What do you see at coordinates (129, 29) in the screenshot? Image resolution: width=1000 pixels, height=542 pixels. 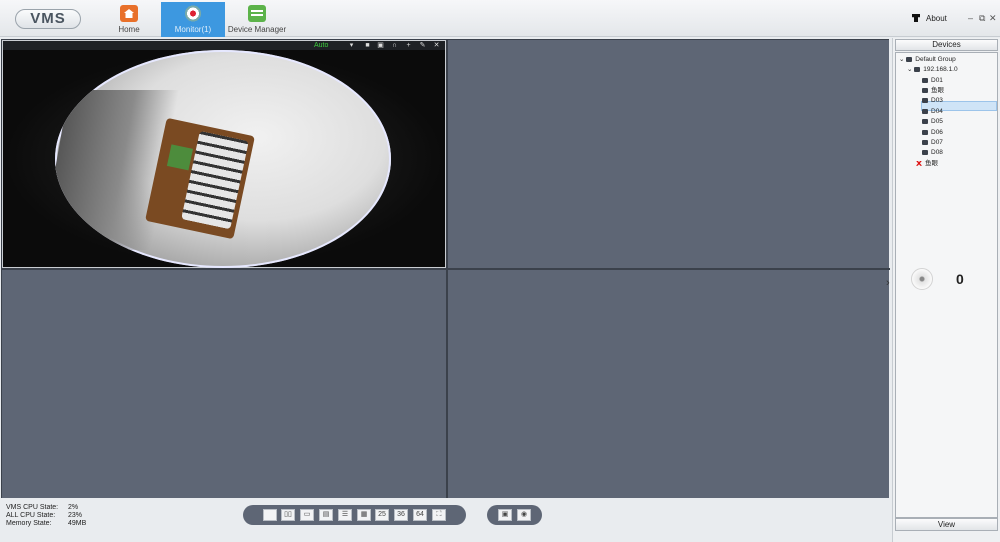 I see `nav-home-label: Home` at bounding box center [129, 29].